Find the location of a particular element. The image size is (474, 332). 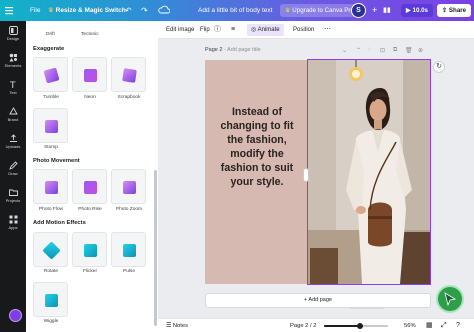

share-label: Share is located at coordinates (457, 10).